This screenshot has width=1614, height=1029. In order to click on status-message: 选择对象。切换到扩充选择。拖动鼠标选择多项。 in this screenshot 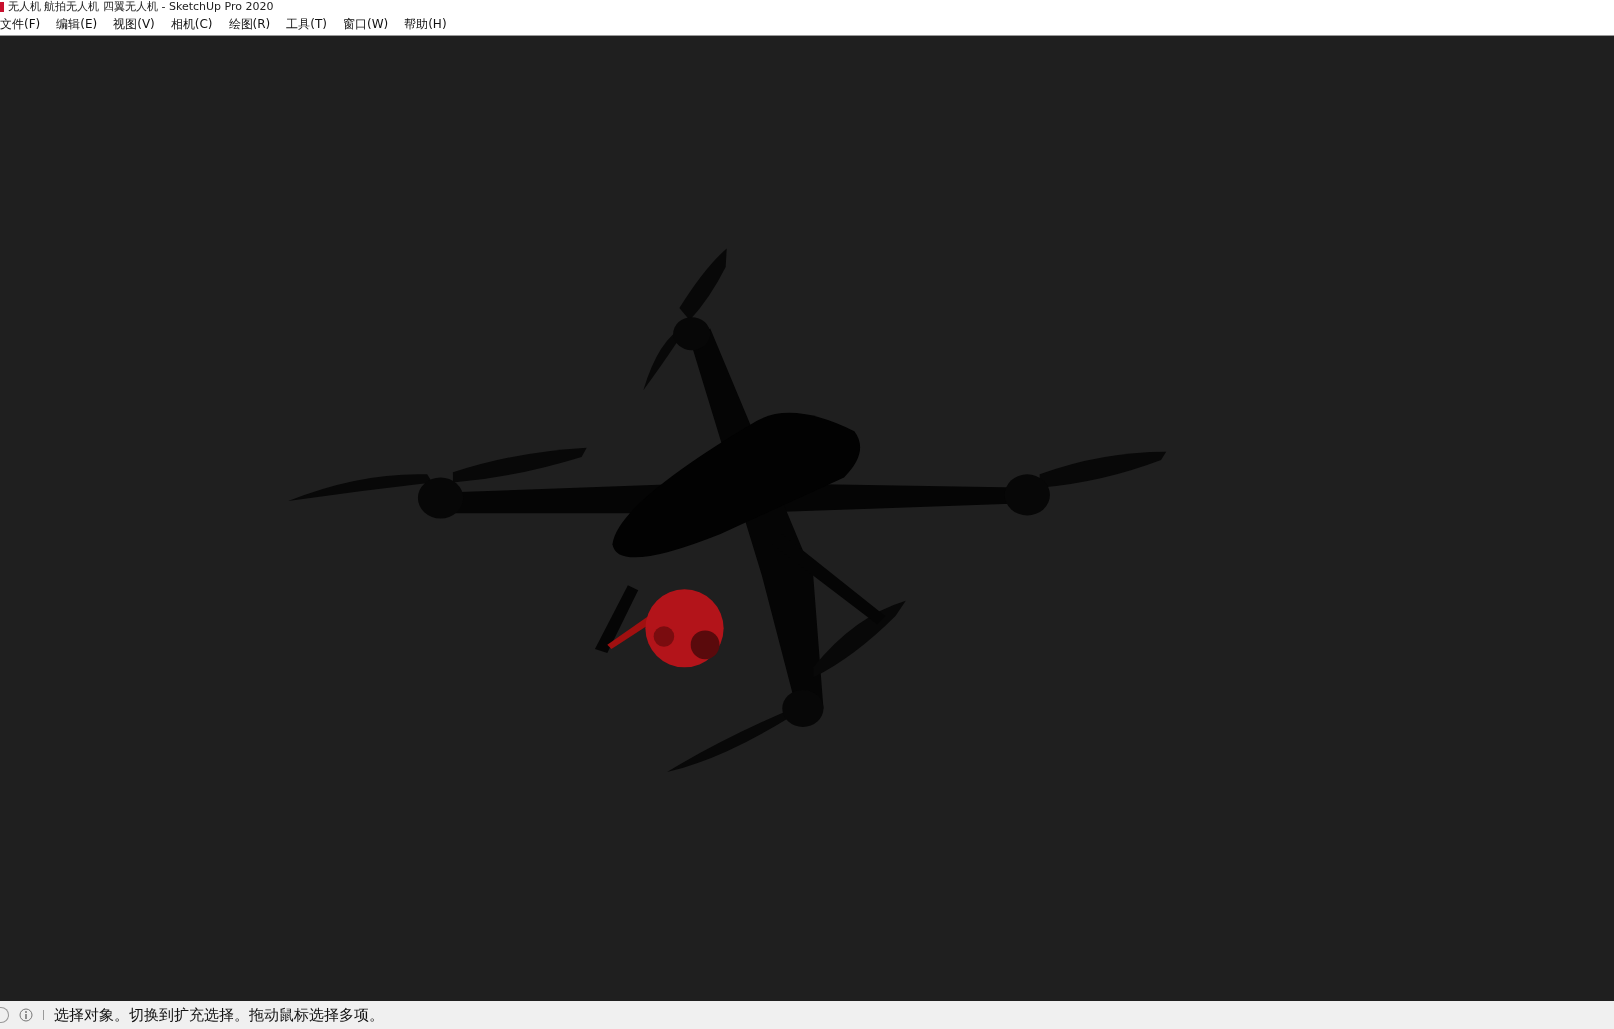, I will do `click(219, 1015)`.